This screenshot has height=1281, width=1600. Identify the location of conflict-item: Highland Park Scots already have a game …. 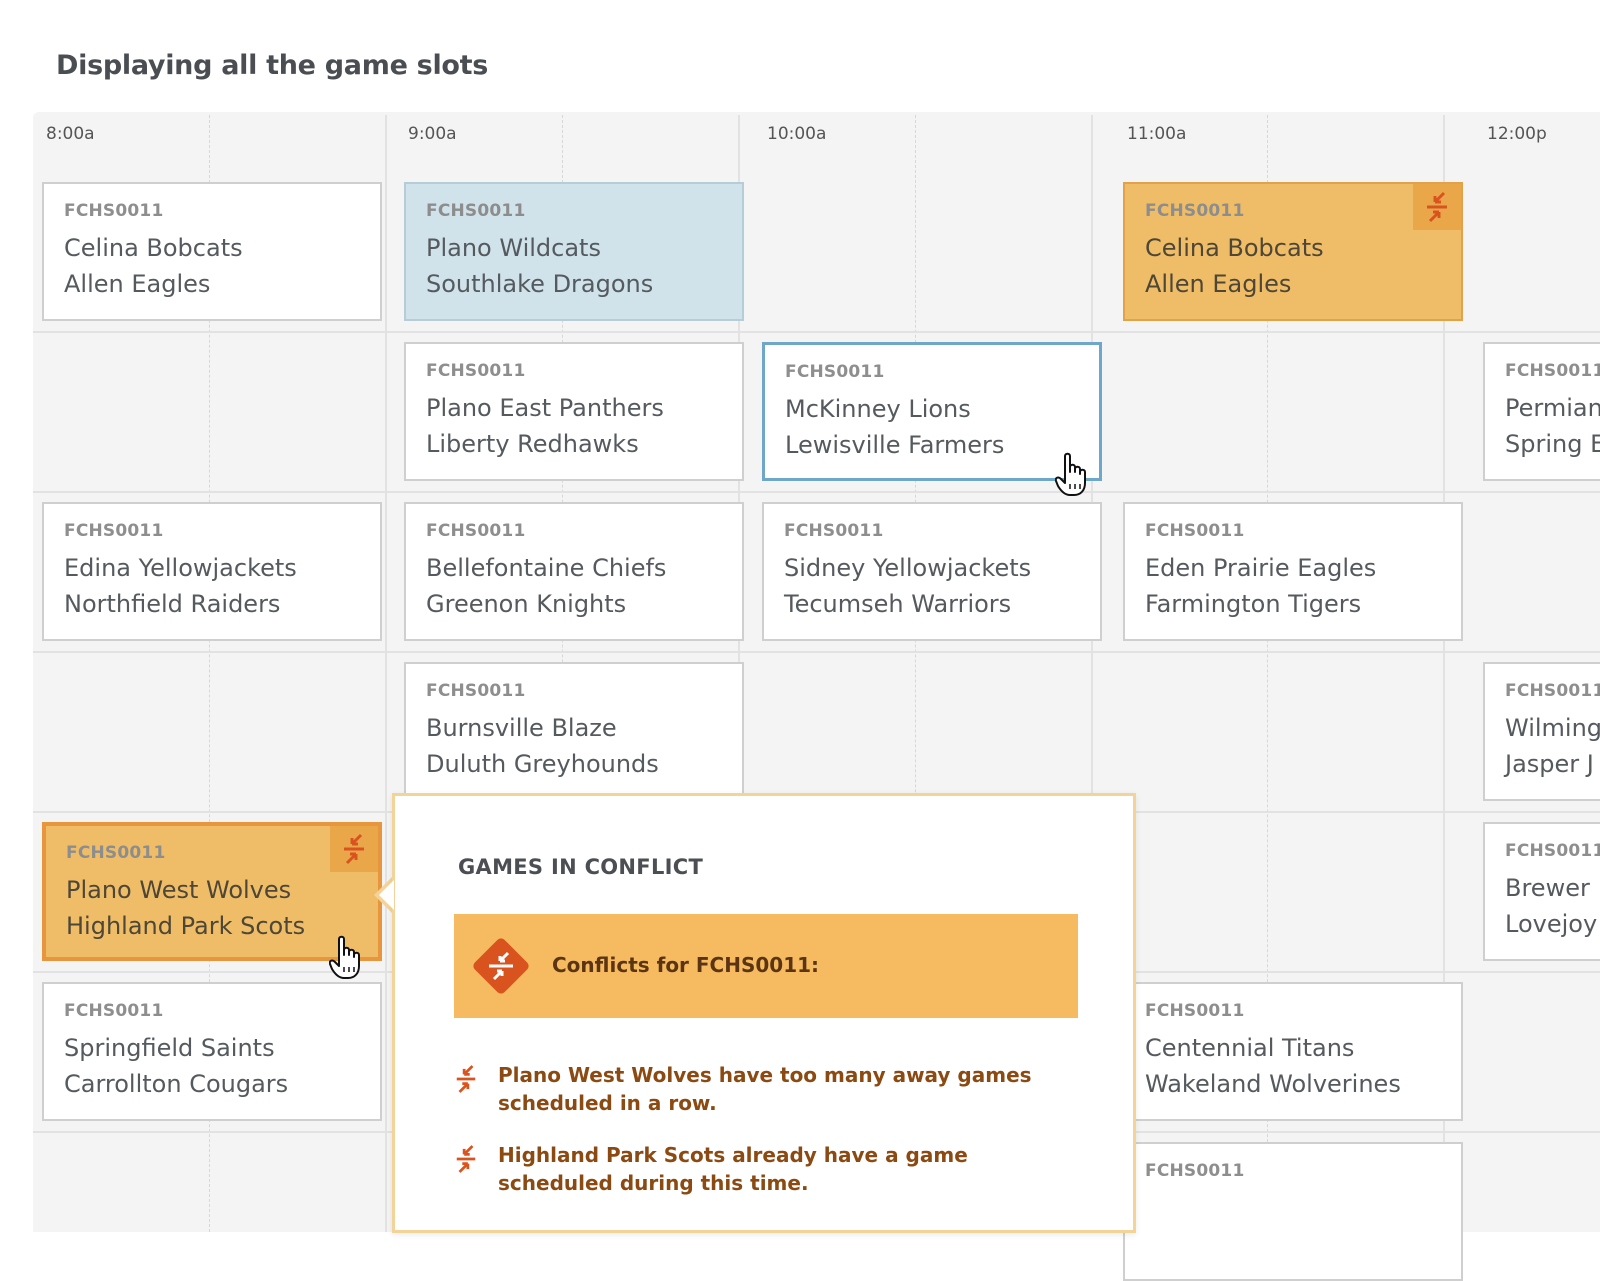
(754, 1169).